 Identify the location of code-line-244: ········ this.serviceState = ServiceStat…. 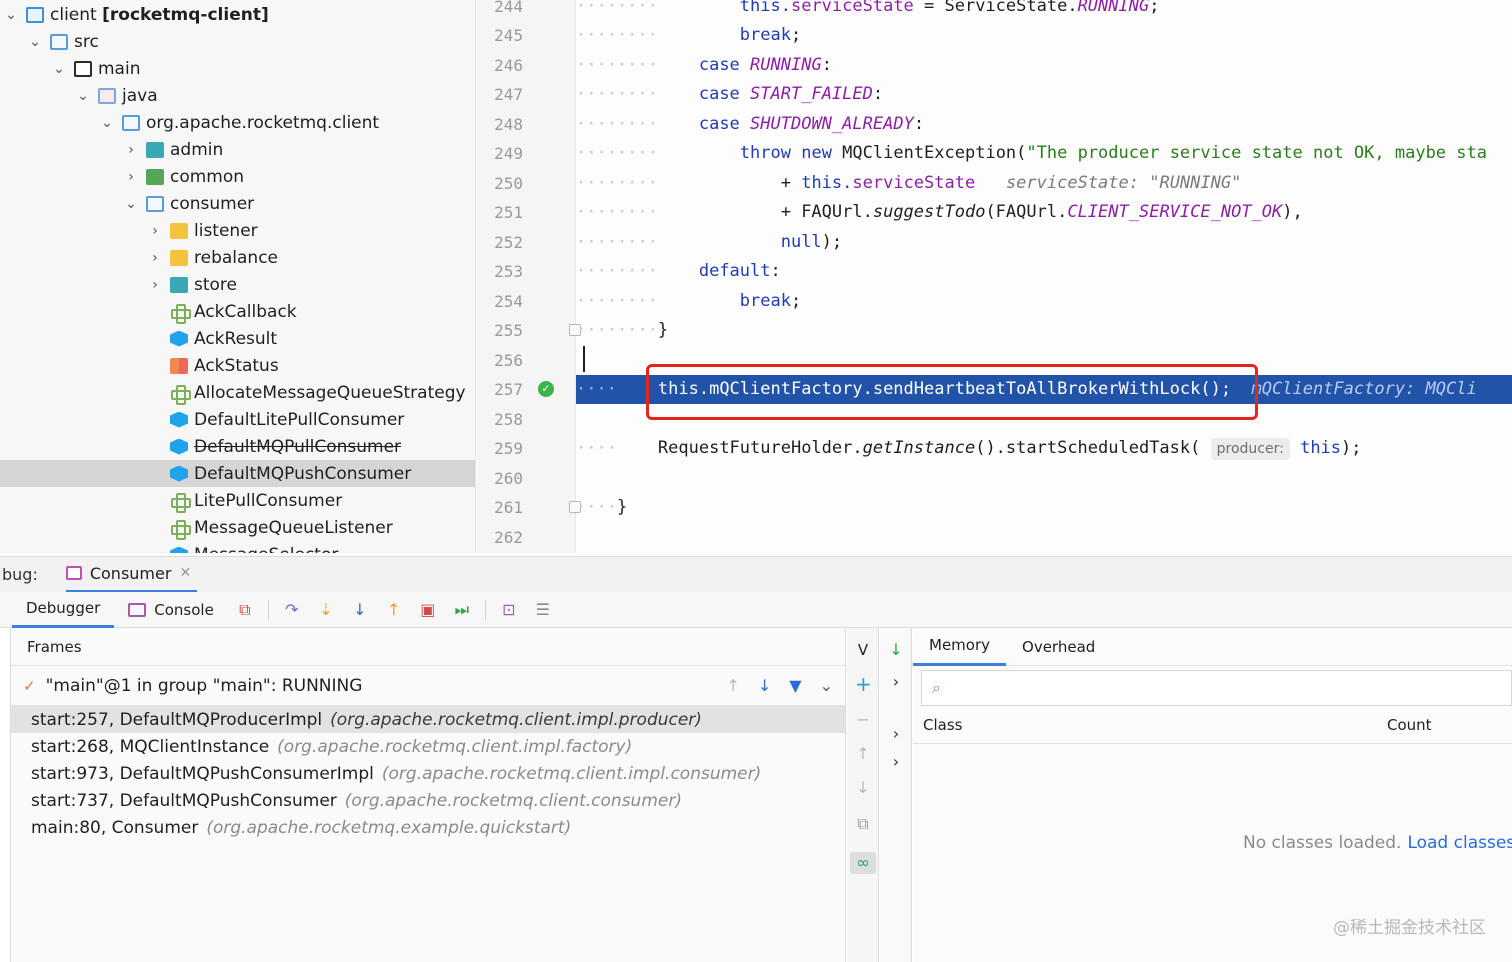
(1044, 10).